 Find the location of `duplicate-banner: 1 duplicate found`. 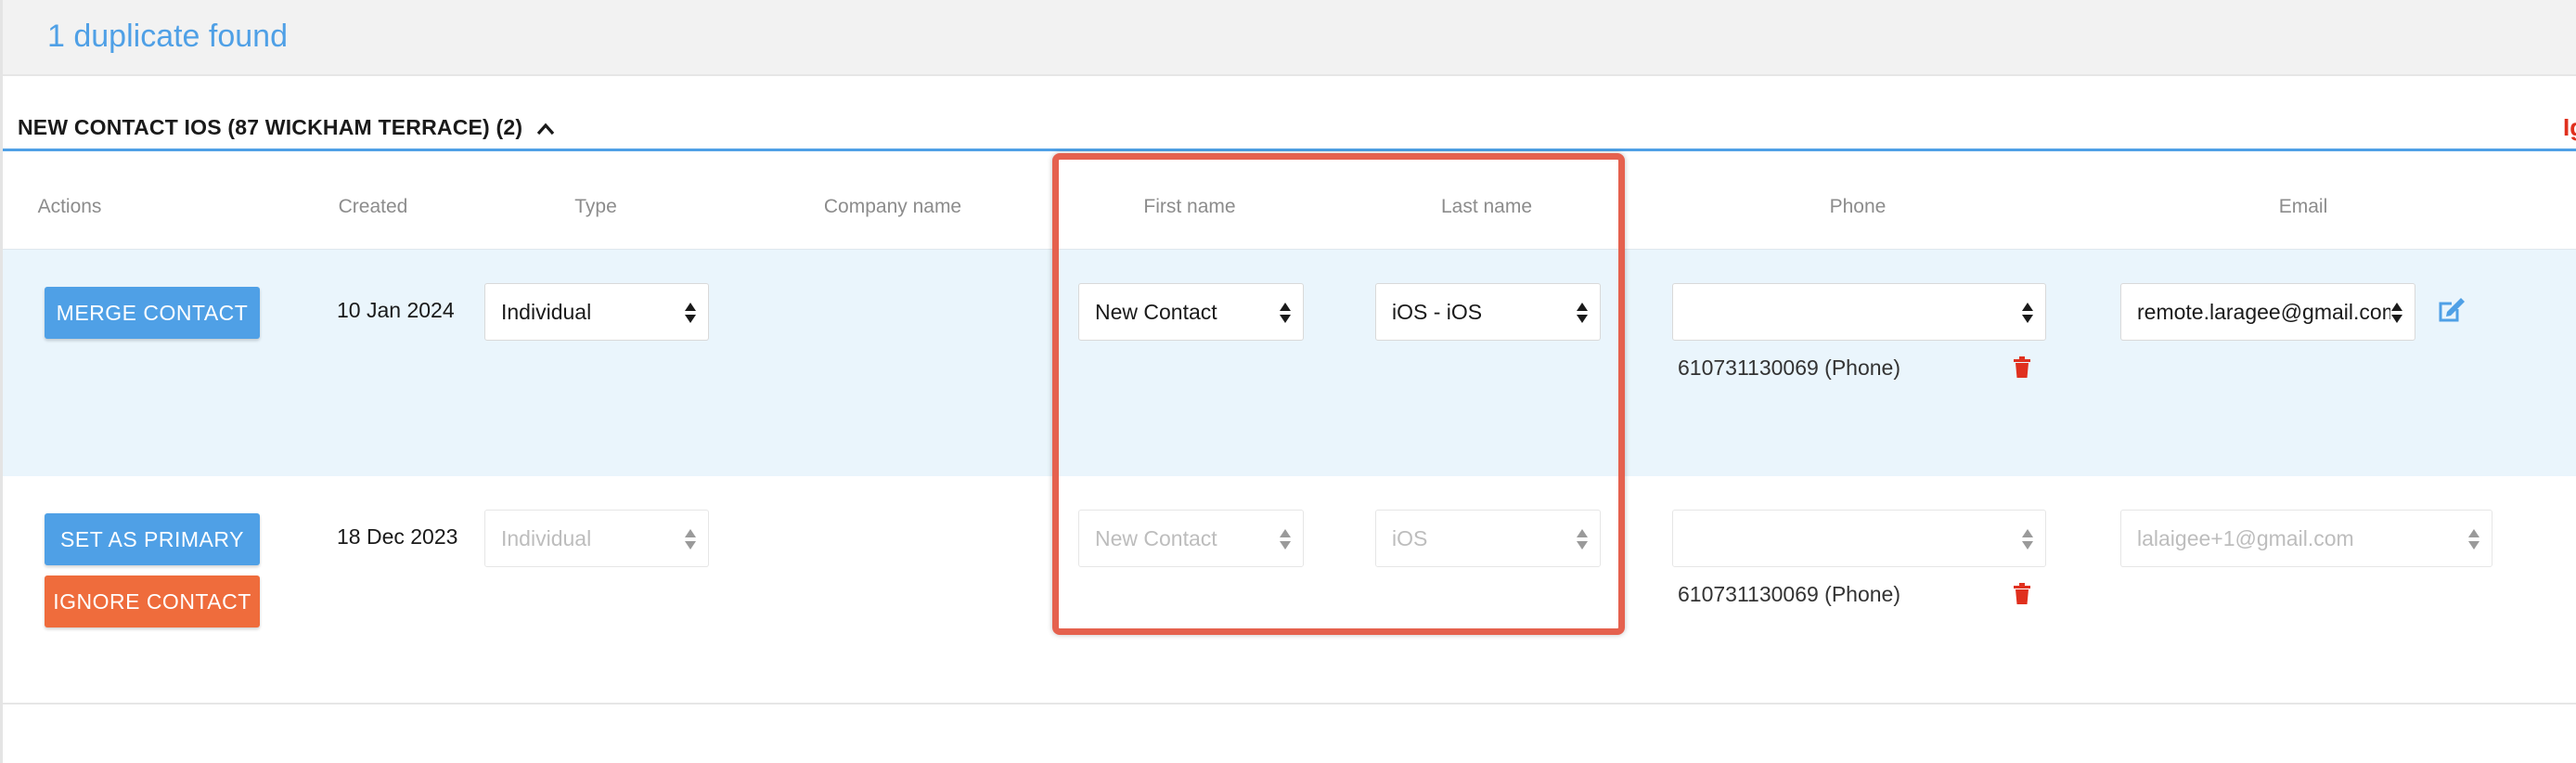

duplicate-banner: 1 duplicate found is located at coordinates (1289, 38).